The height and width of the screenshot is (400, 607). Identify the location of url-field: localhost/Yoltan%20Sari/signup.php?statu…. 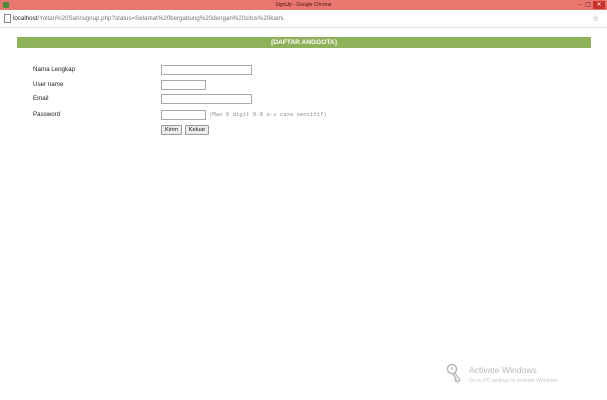
(149, 18).